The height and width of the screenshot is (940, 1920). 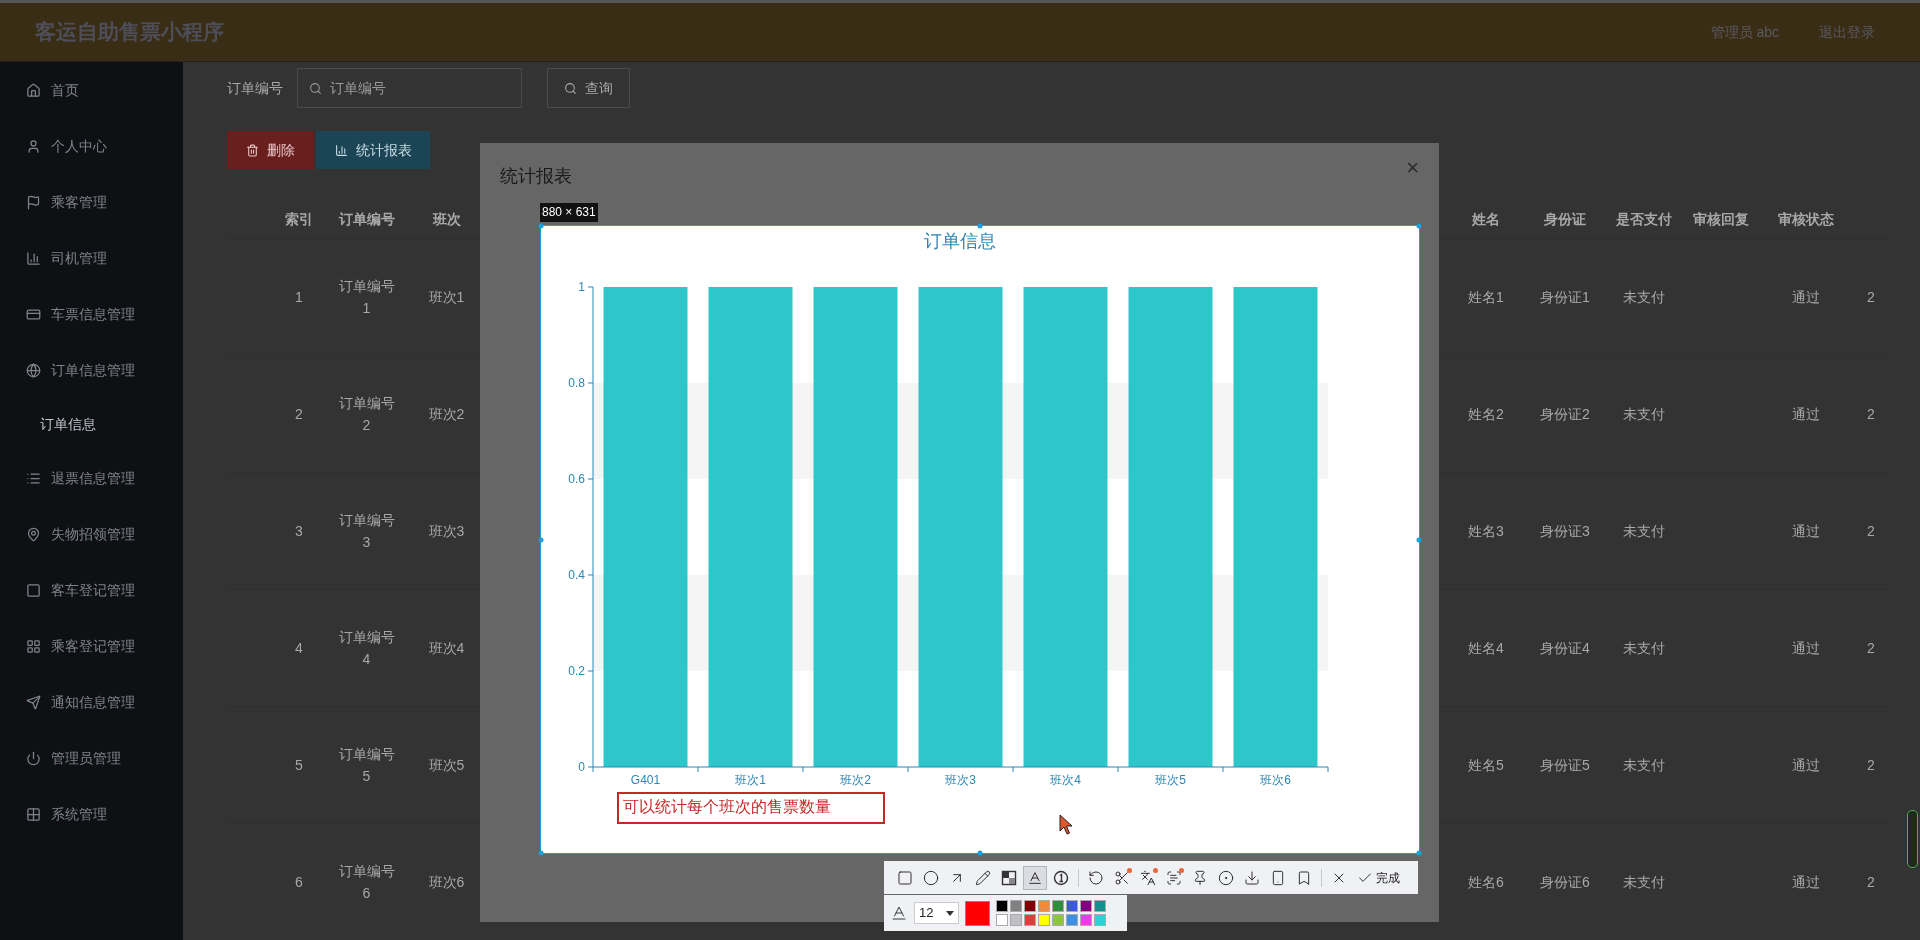 I want to click on table-cell-text: 姓名3, so click(x=1486, y=531).